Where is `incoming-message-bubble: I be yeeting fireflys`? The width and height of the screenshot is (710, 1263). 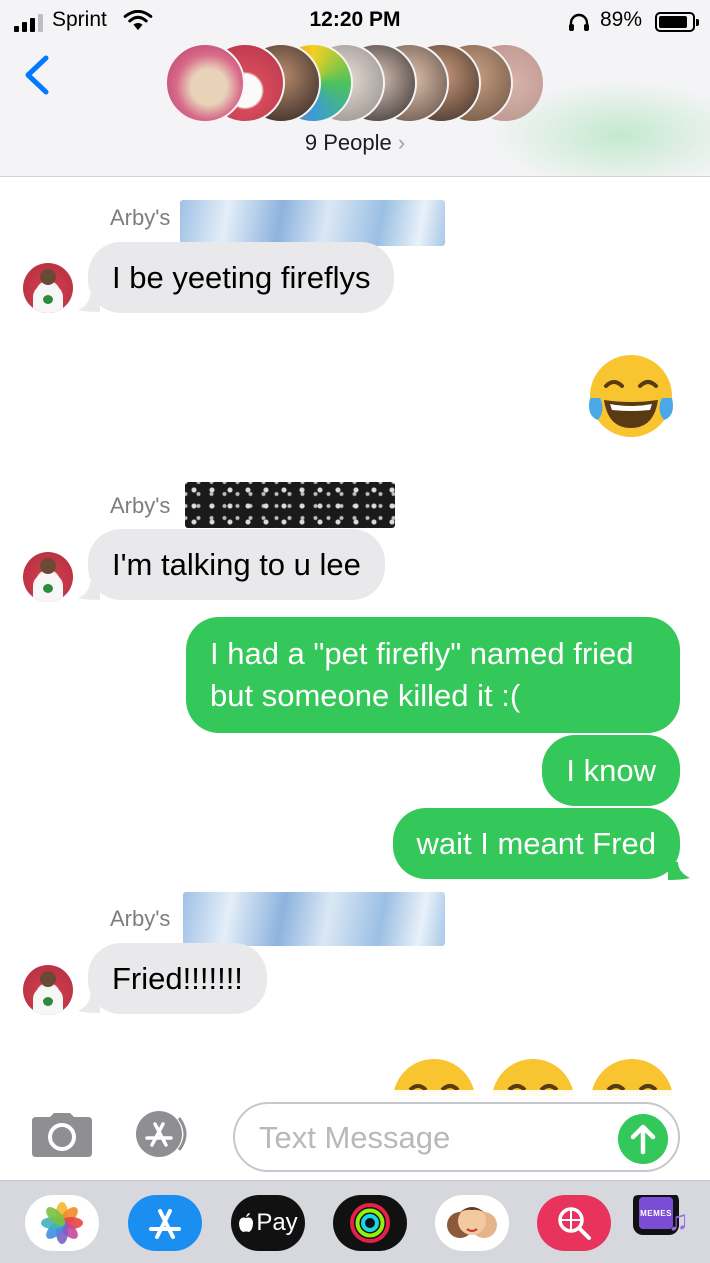 incoming-message-bubble: I be yeeting fireflys is located at coordinates (241, 277).